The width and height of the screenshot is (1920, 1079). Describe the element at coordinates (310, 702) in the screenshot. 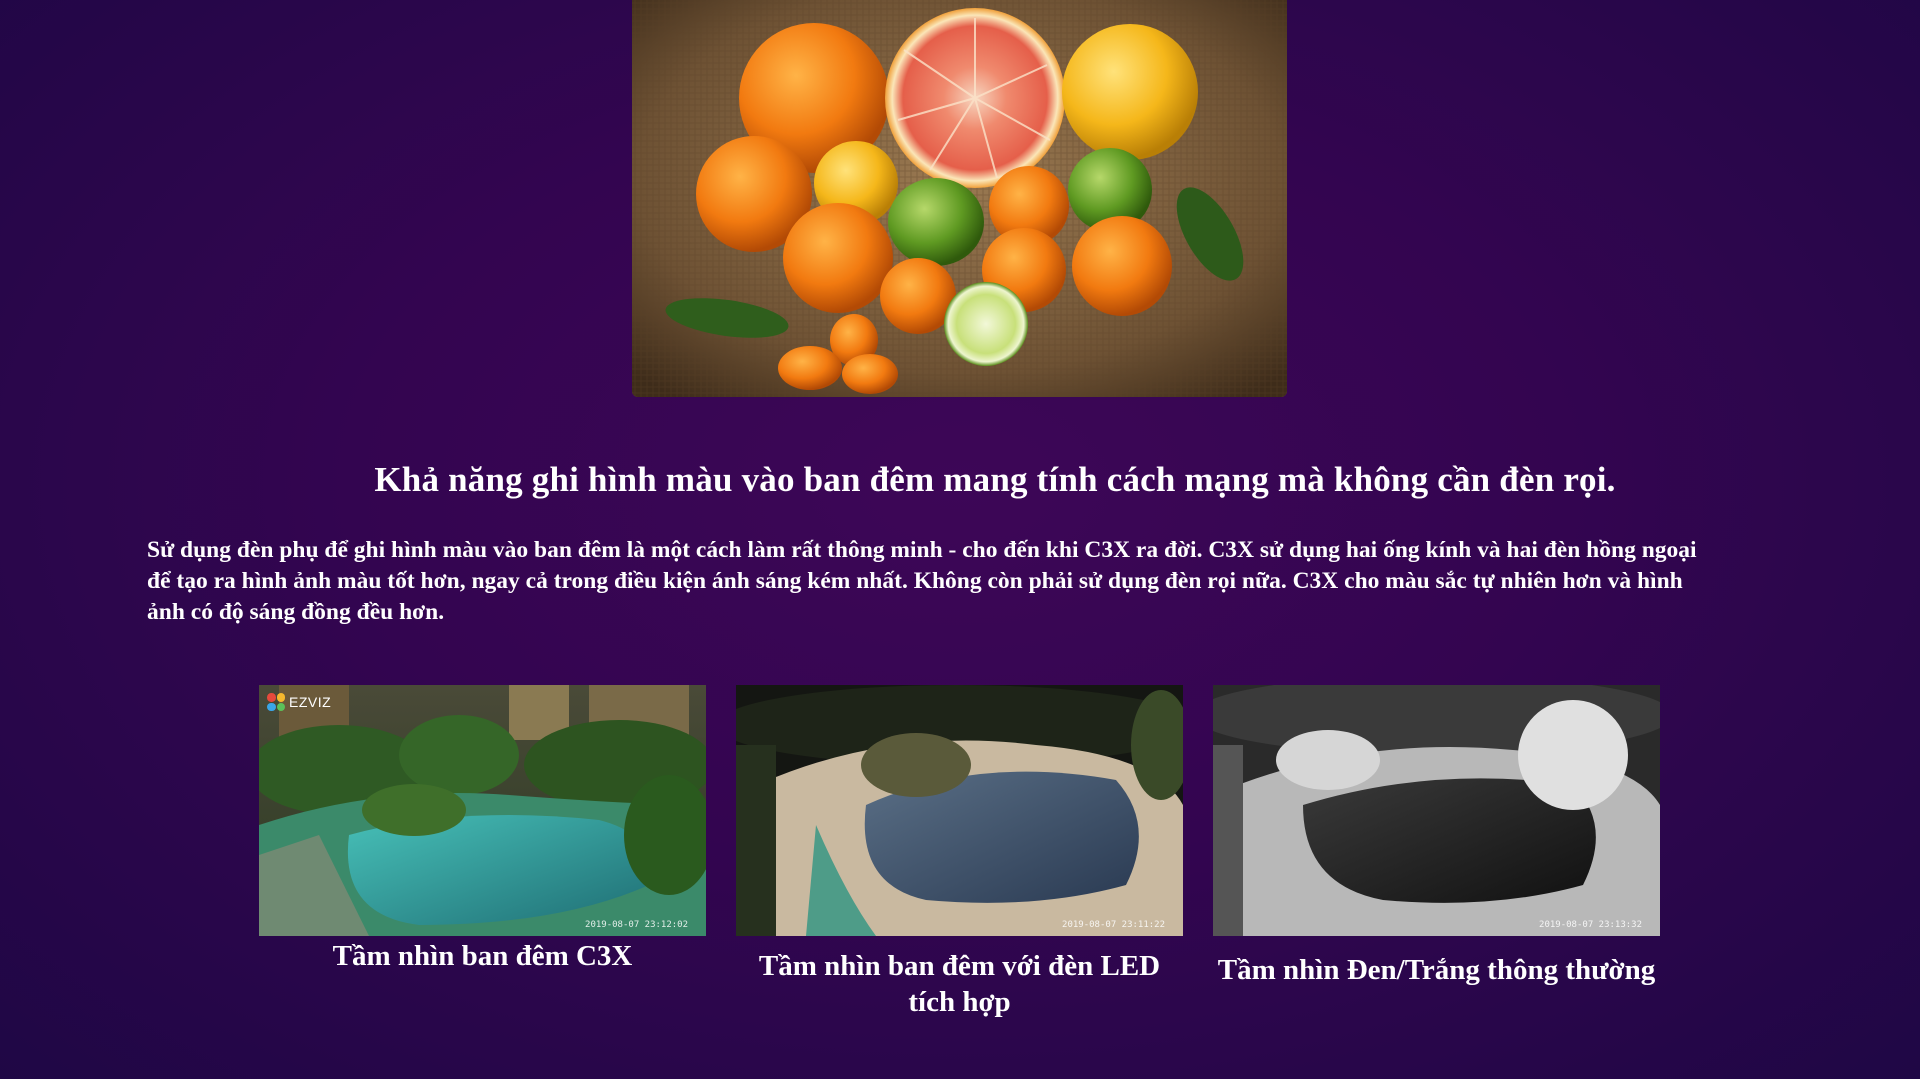

I see `ezviz-logo-text: EZVIZ` at that location.